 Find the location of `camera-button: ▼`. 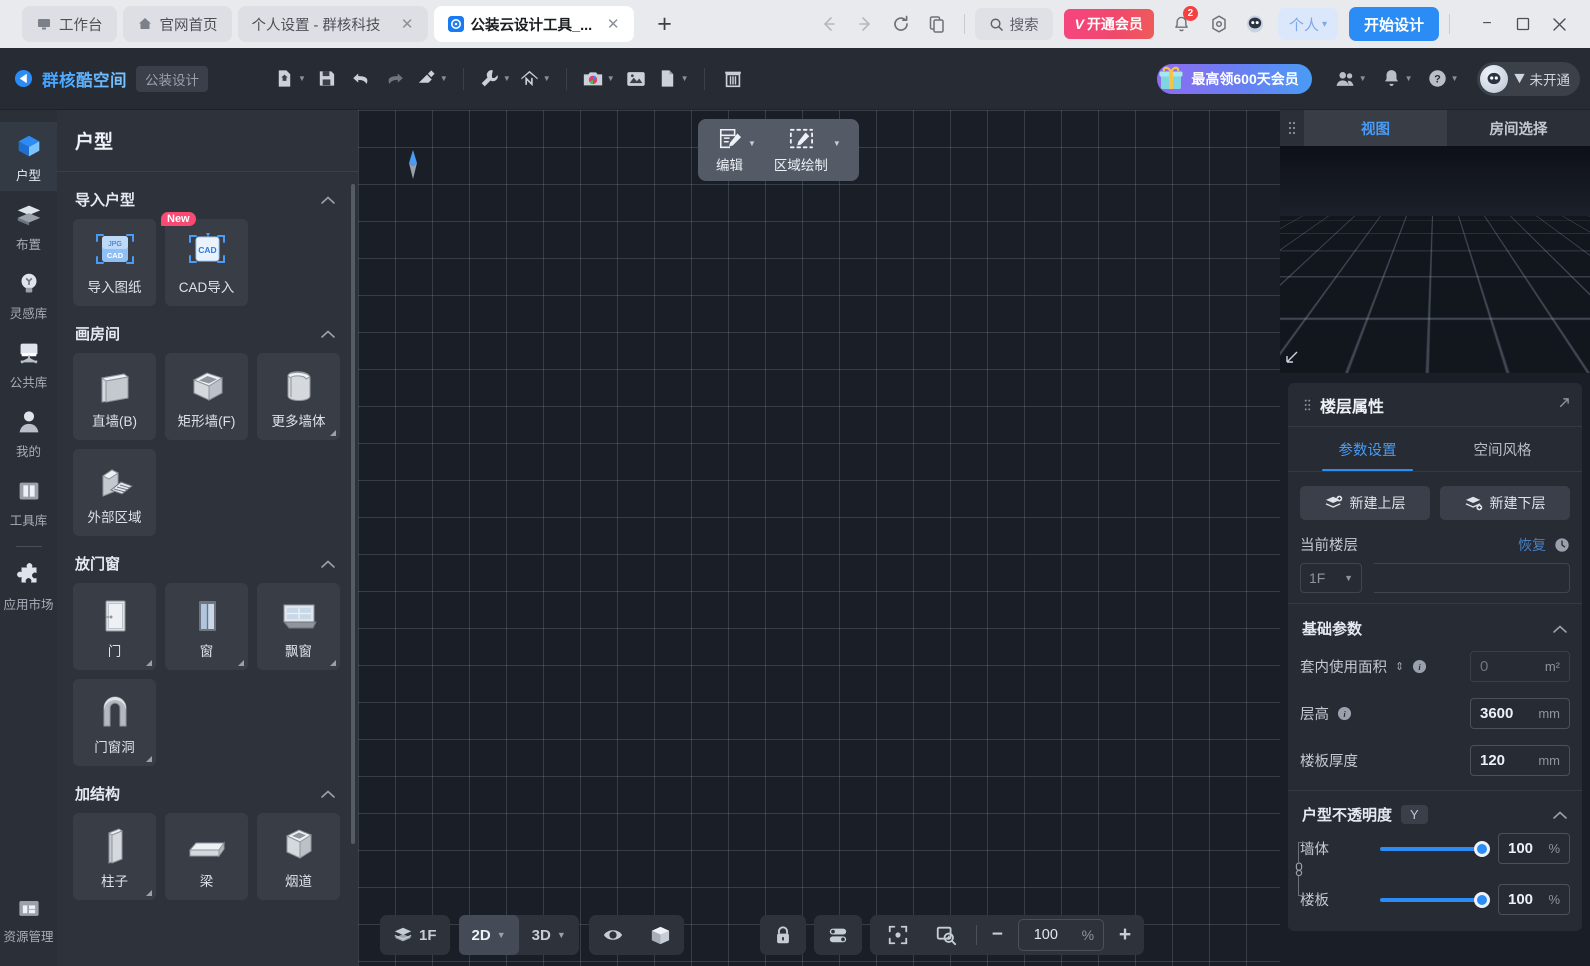

camera-button: ▼ is located at coordinates (598, 79).